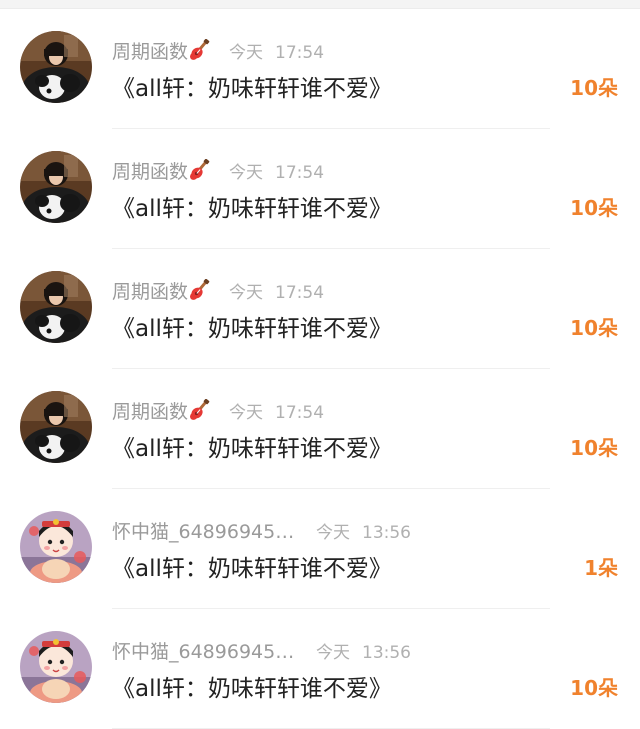 The width and height of the screenshot is (640, 729). I want to click on flower-count: 1朵, so click(601, 568).